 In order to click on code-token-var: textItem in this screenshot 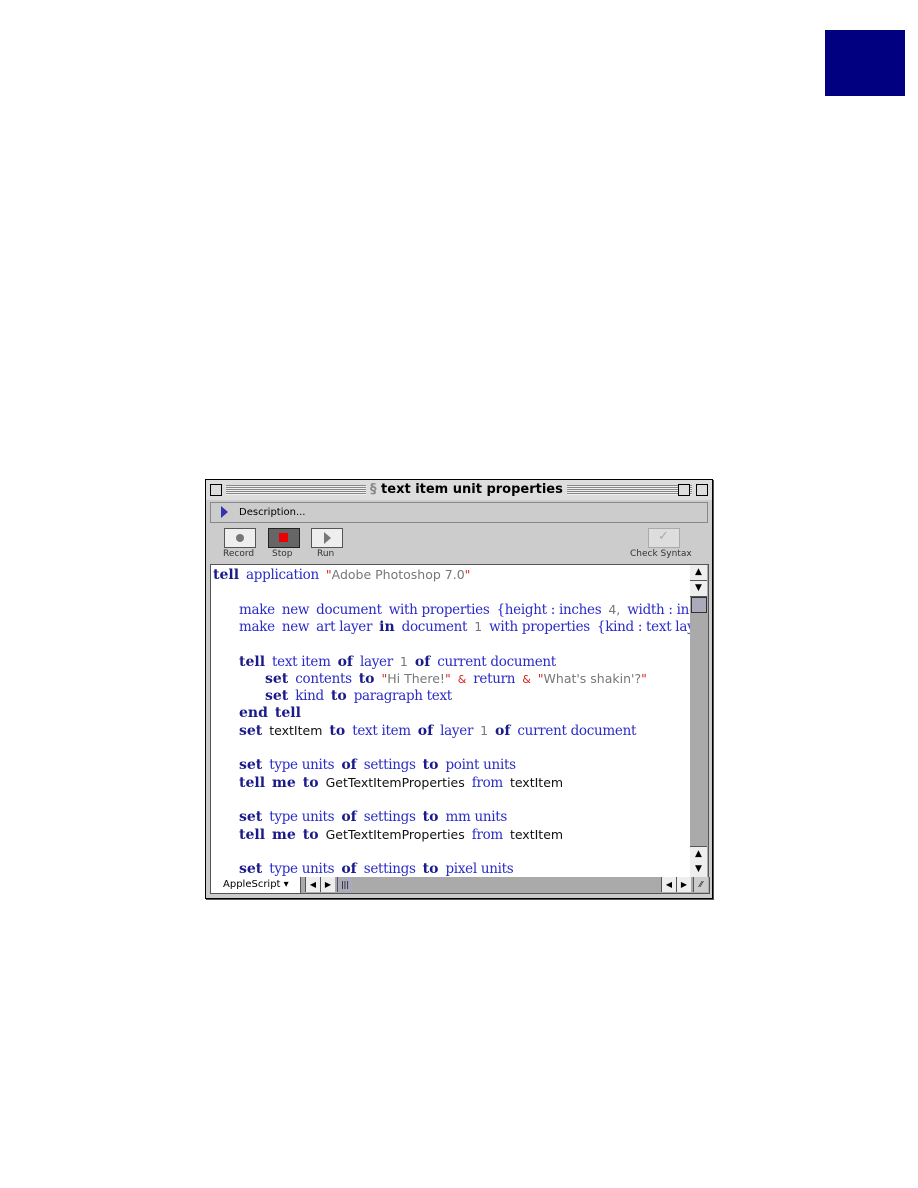, I will do `click(296, 730)`.